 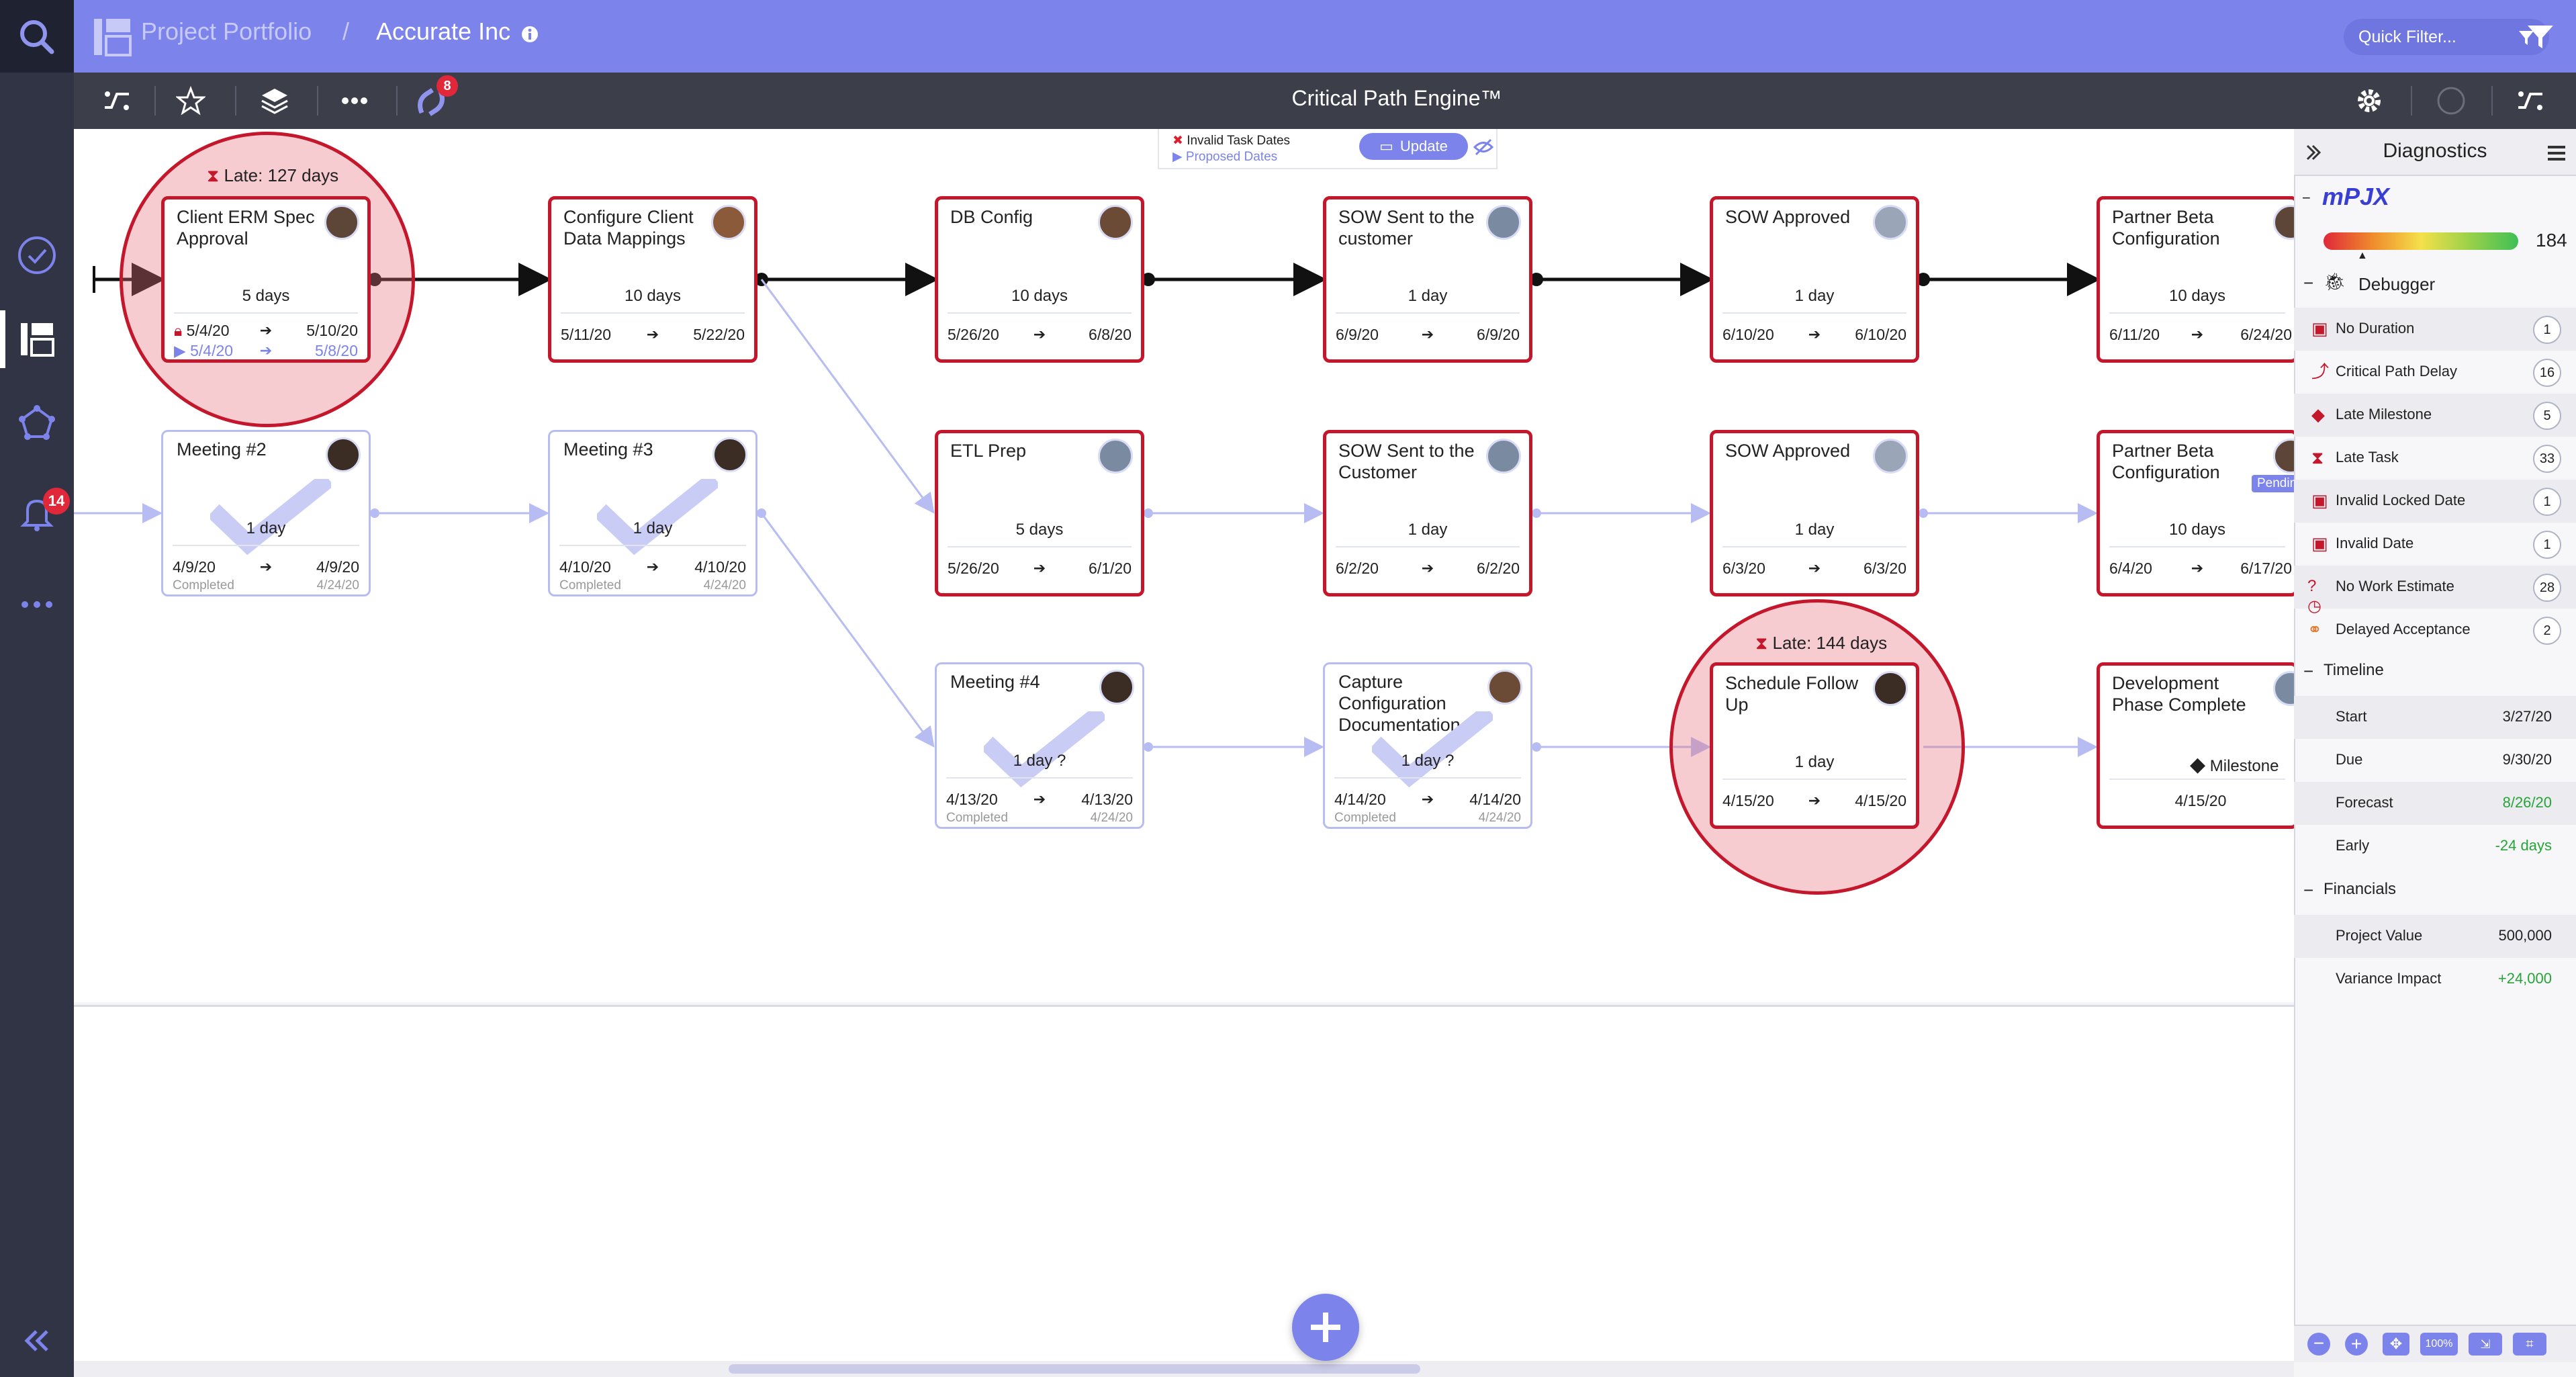 What do you see at coordinates (1814, 279) in the screenshot?
I see `task-card: SOW Approved 1 day 6/10/20 ➔ 6/10/20` at bounding box center [1814, 279].